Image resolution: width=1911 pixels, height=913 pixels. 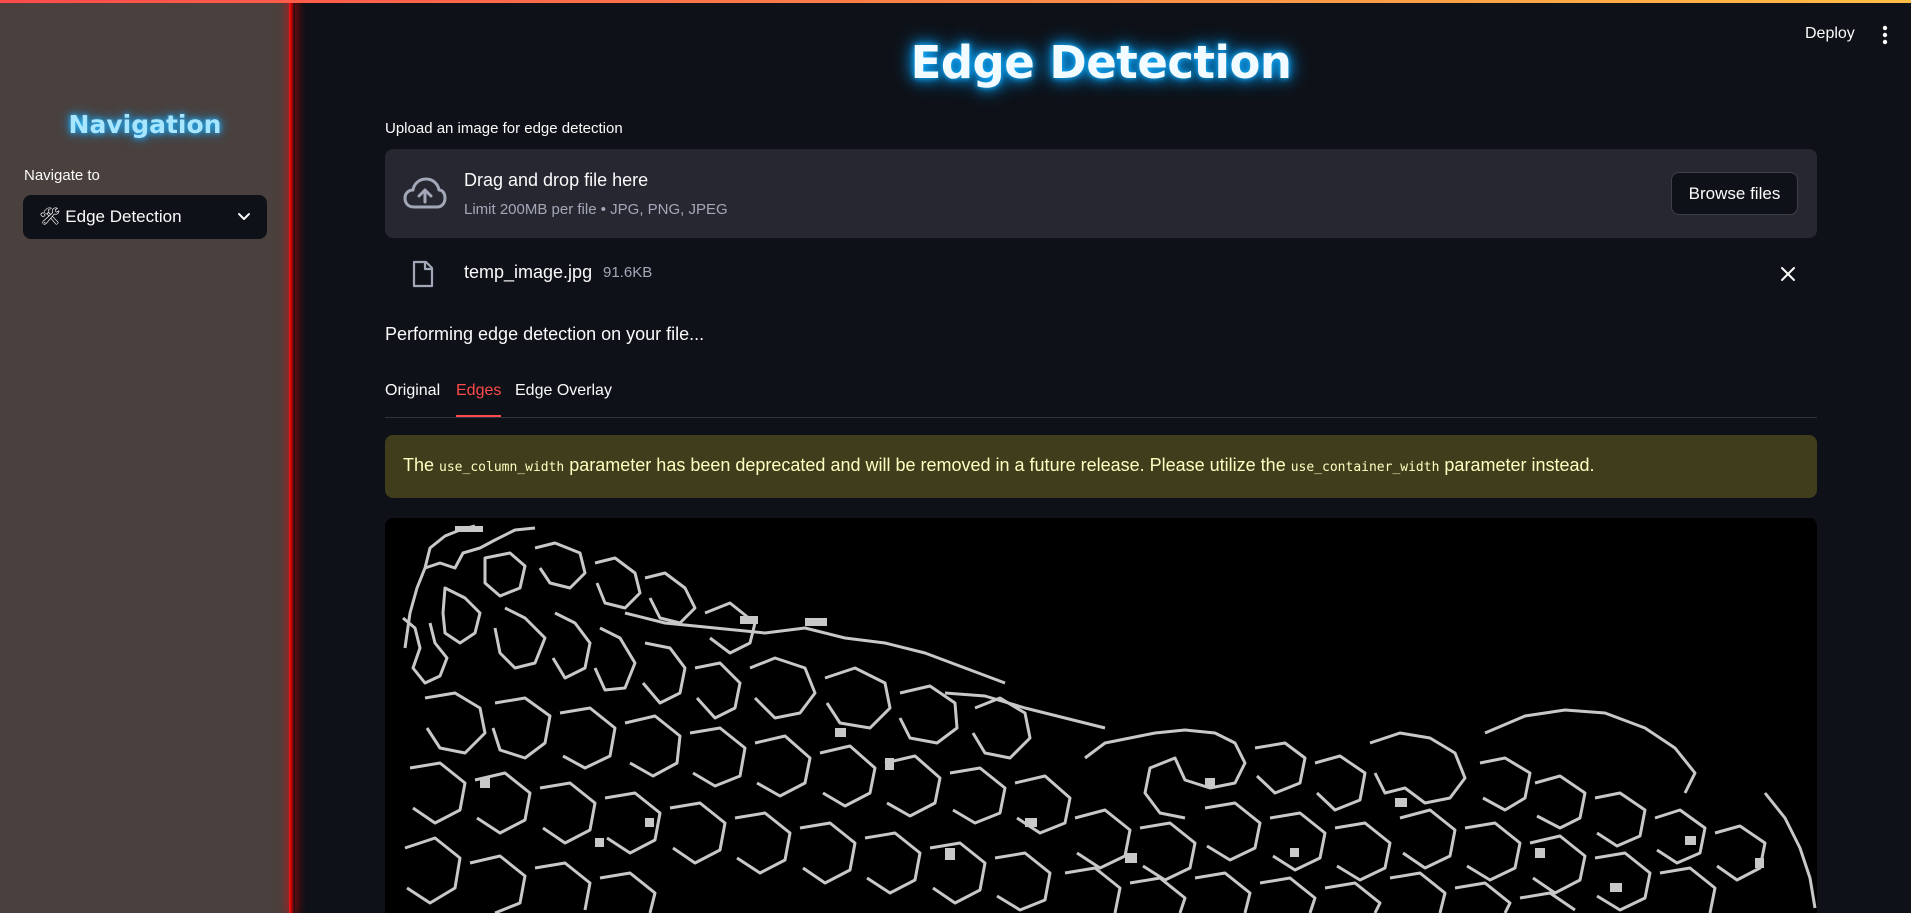 I want to click on dropzone-limits: Limit 200MB per file • JPG, PNG, JPEG, so click(x=596, y=209).